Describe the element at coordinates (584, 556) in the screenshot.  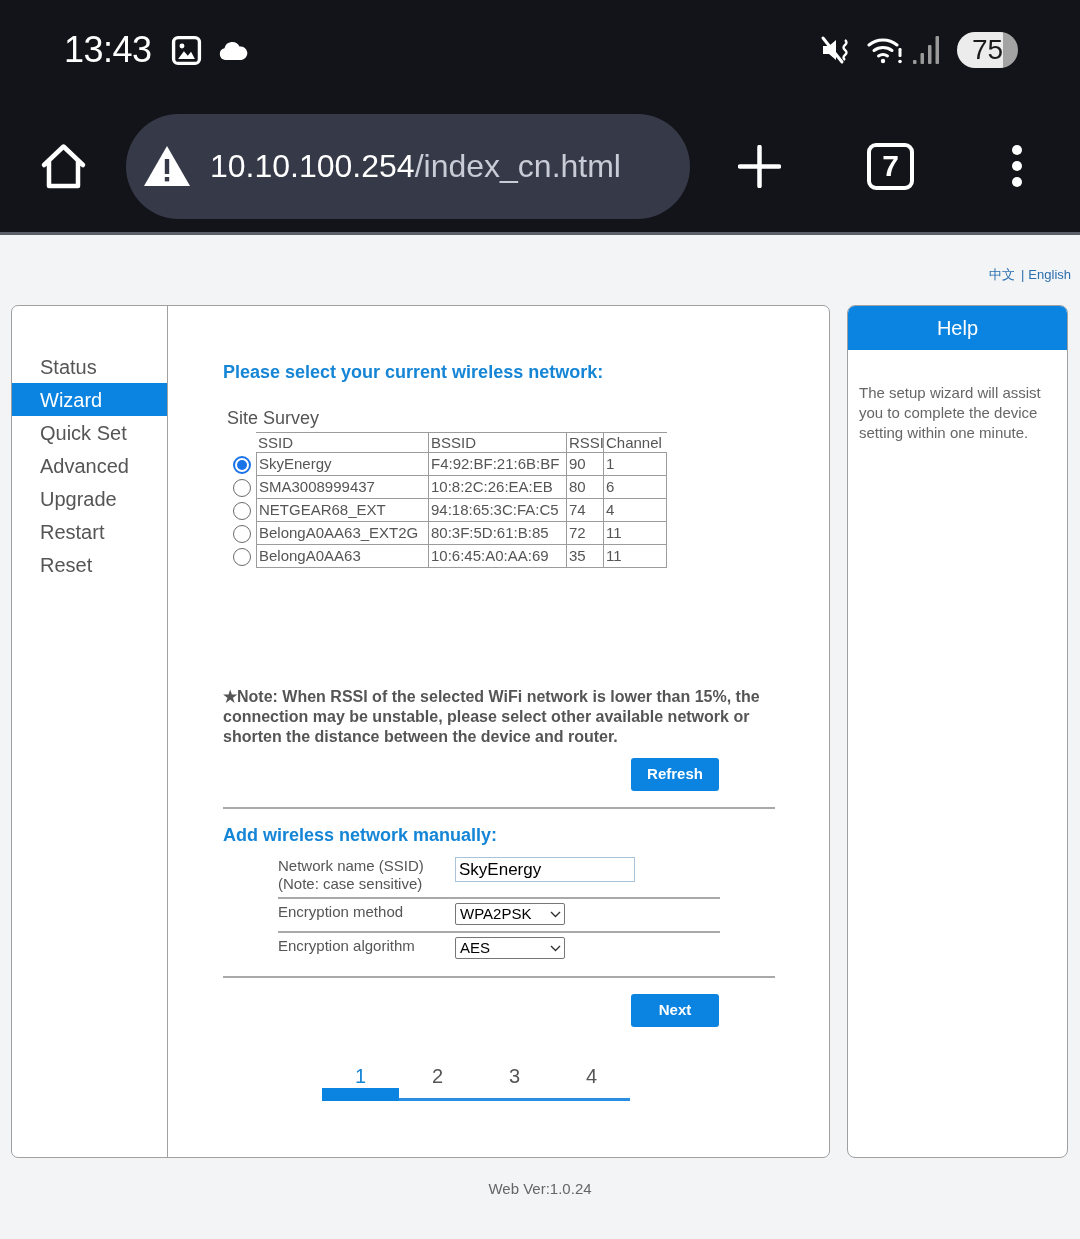
I see `table-cell: 35` at that location.